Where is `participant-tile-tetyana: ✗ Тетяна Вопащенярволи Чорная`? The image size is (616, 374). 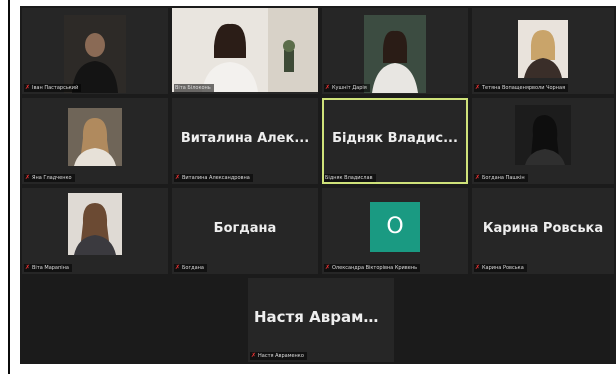
participant-tile-tetyana: ✗ Тетяна Вопащенярволи Чорная is located at coordinates (543, 51).